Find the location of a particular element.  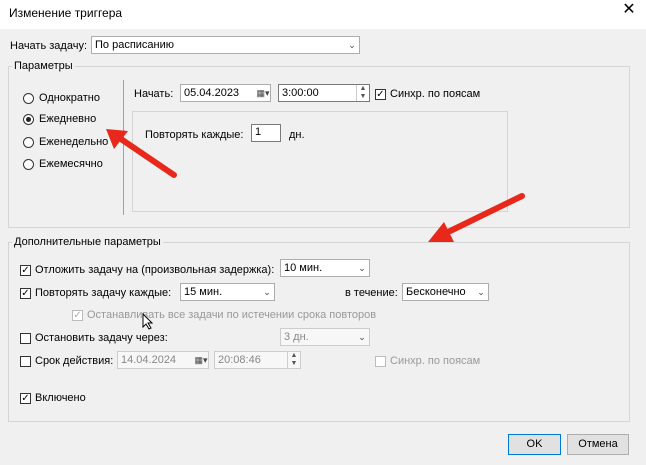

parameters-group-label: Параметры is located at coordinates (43, 66).